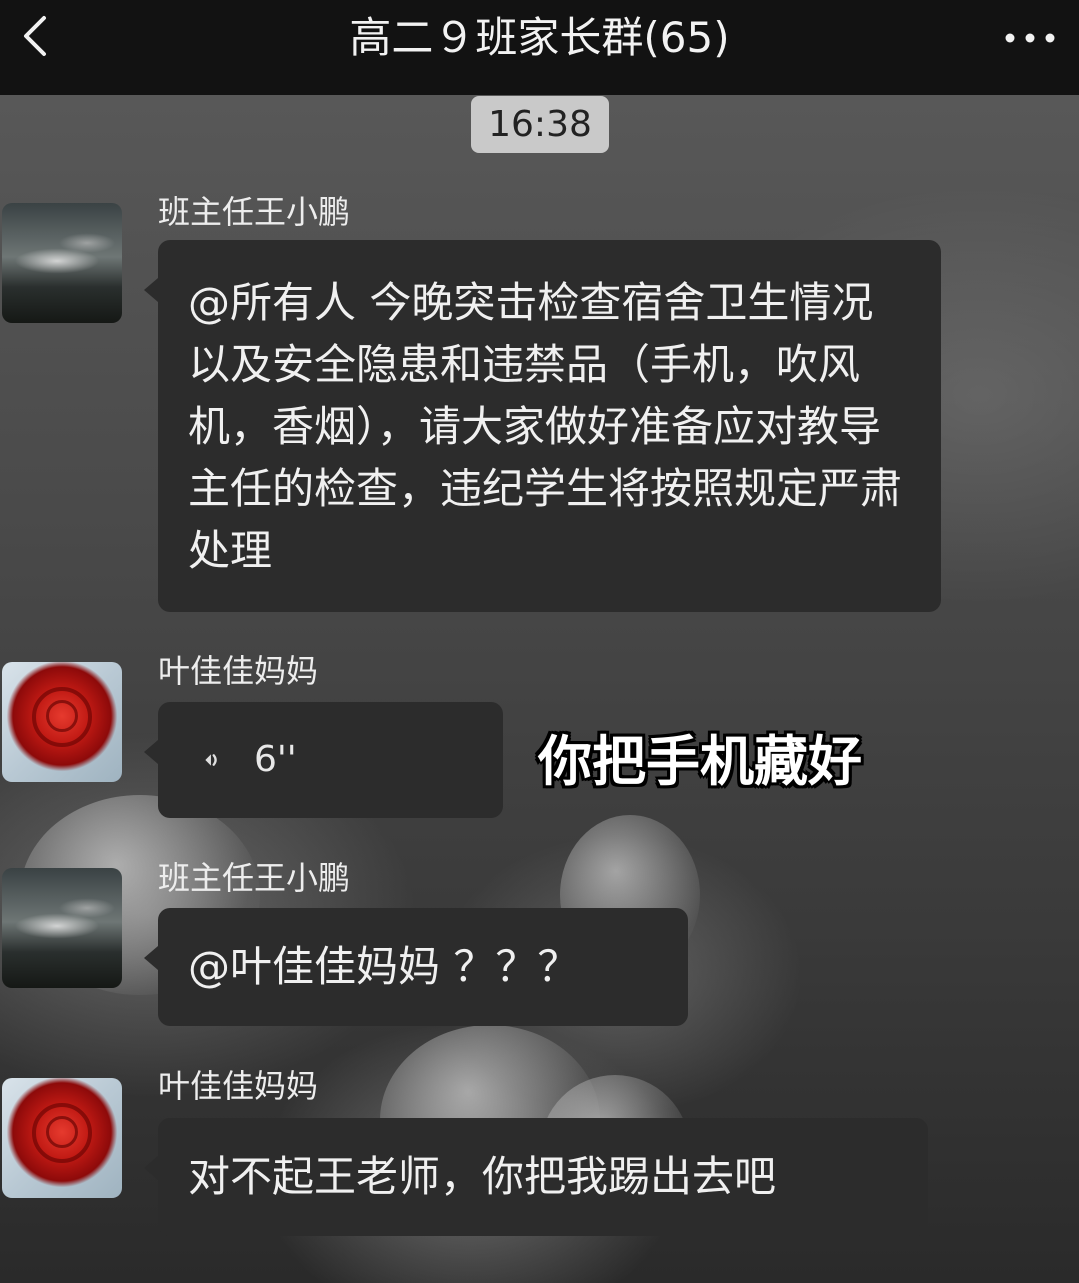  I want to click on message-bubble: @叶佳佳妈妈 ？？？, so click(416, 967).